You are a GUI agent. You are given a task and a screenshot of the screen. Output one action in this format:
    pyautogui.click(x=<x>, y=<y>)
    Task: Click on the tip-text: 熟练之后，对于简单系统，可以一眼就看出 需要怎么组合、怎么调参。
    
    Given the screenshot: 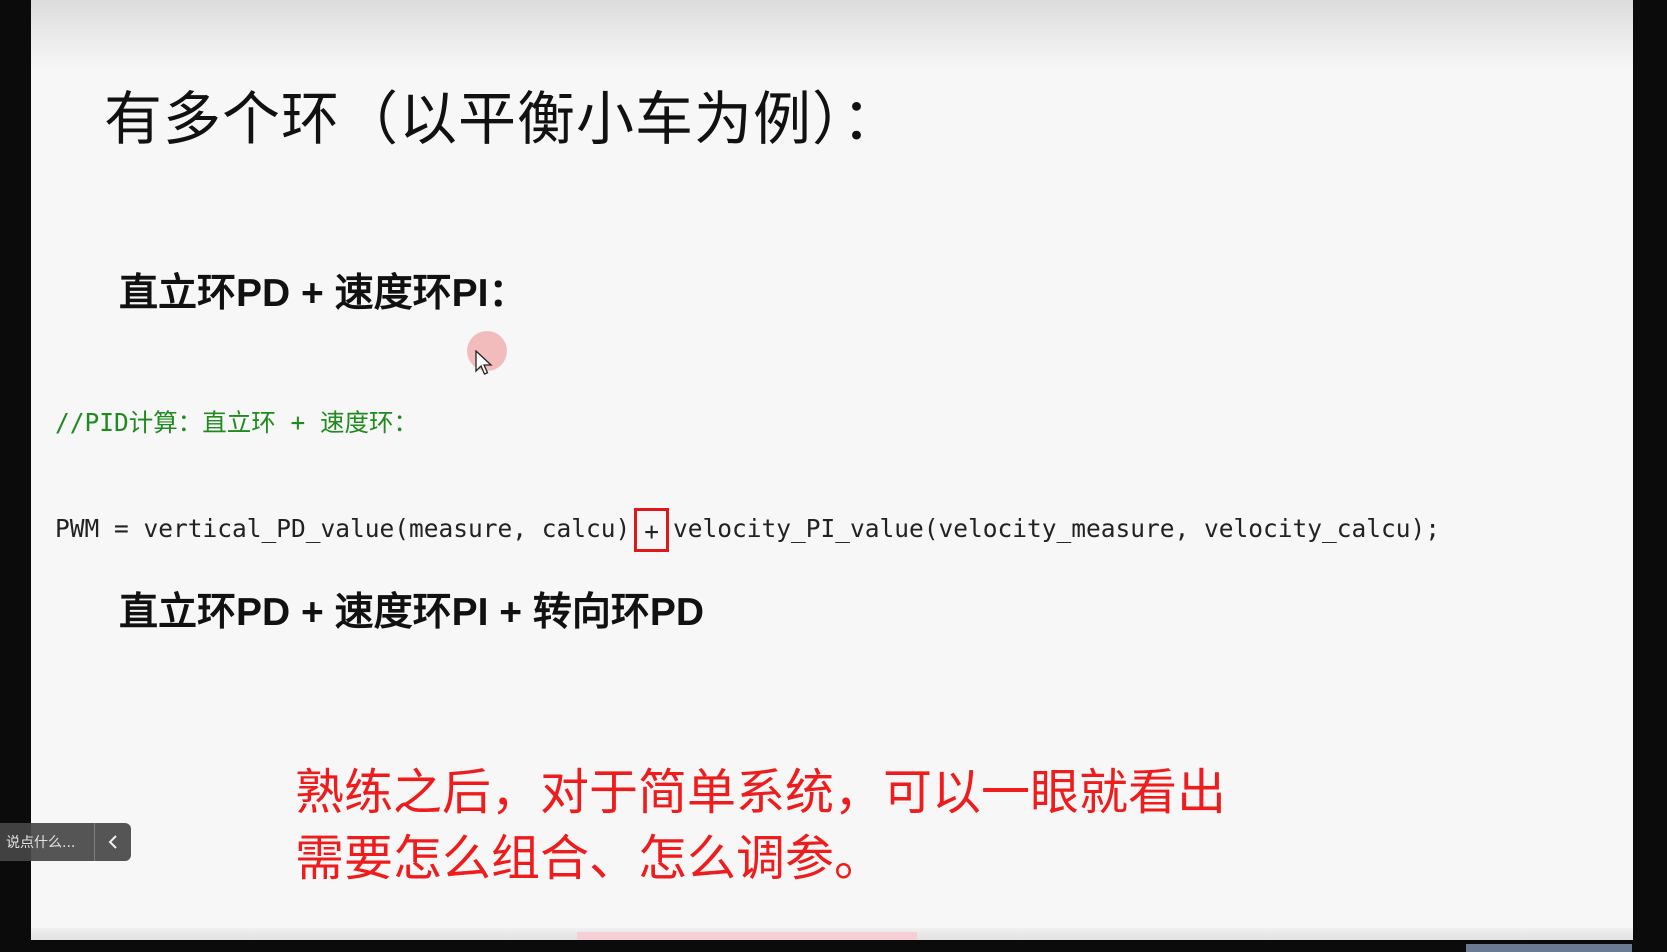 What is the action you would take?
    pyautogui.click(x=760, y=826)
    